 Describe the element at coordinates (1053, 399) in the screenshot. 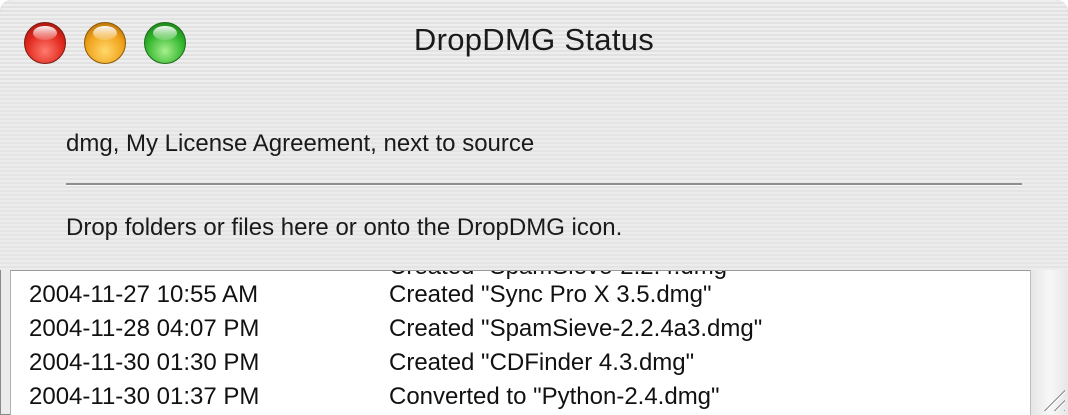

I see `resize-grip-icon` at that location.